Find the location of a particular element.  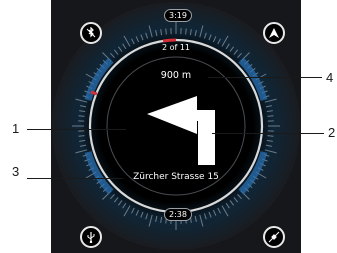

satellite-icon is located at coordinates (274, 237).